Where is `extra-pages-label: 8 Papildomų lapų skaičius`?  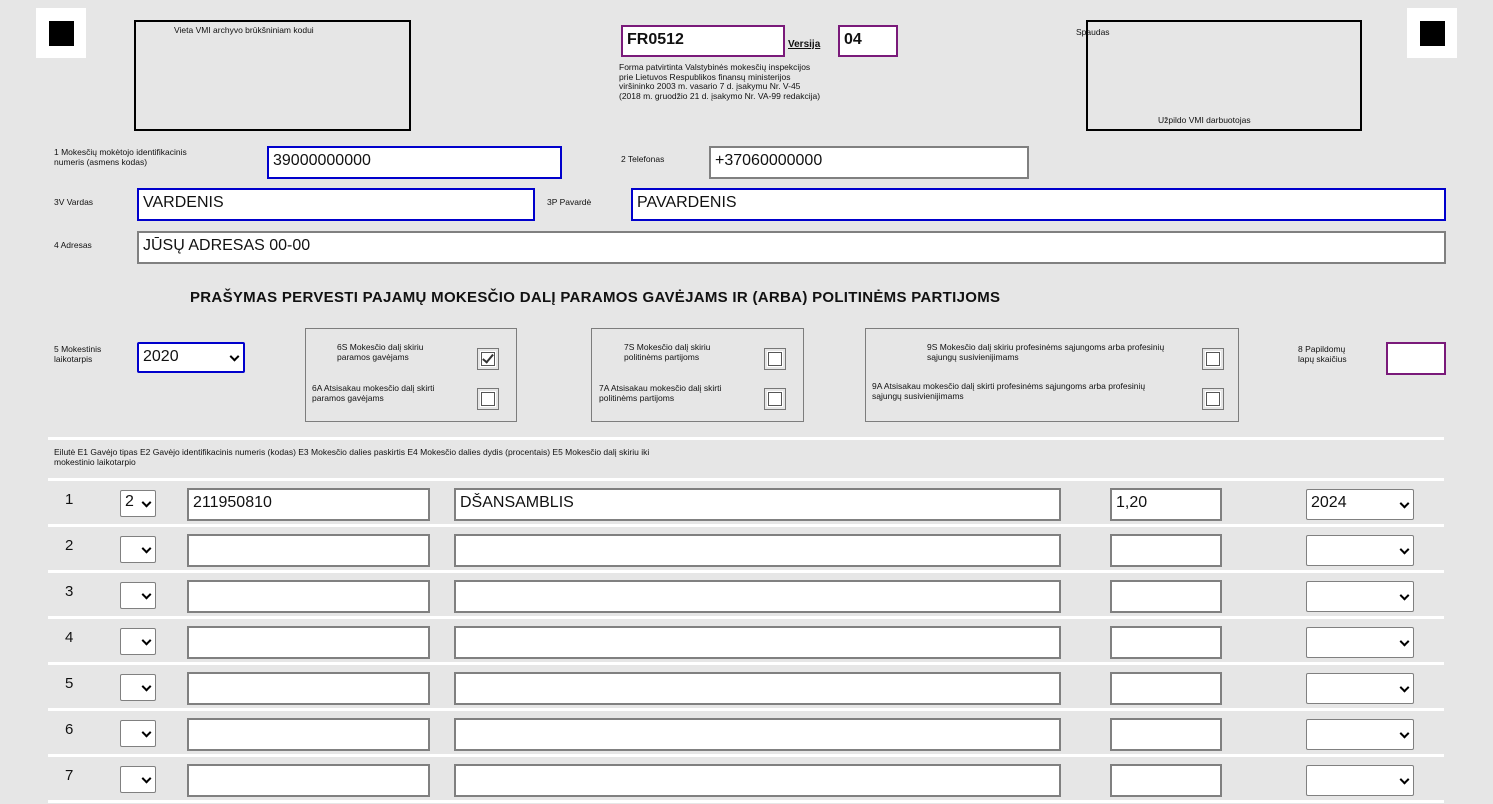 extra-pages-label: 8 Papildomų lapų skaičius is located at coordinates (1322, 354).